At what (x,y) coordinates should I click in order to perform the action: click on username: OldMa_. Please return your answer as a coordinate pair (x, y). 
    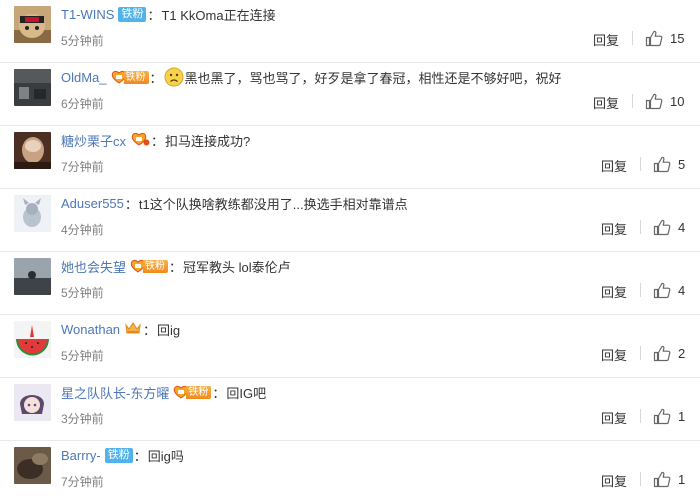
    Looking at the image, I should click on (84, 77).